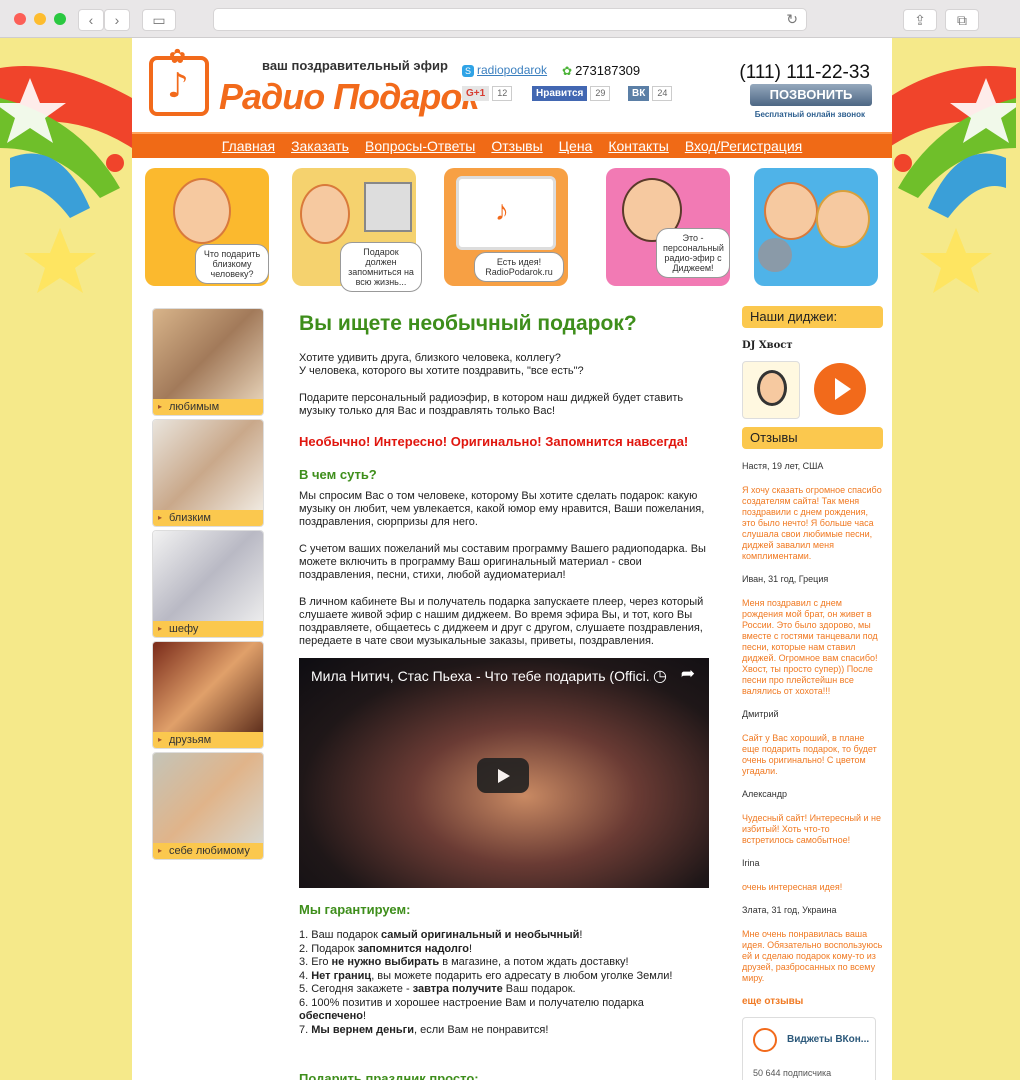 Image resolution: width=1020 pixels, height=1080 pixels. What do you see at coordinates (639, 93) in the screenshot?
I see `vk-like-button: ВК` at bounding box center [639, 93].